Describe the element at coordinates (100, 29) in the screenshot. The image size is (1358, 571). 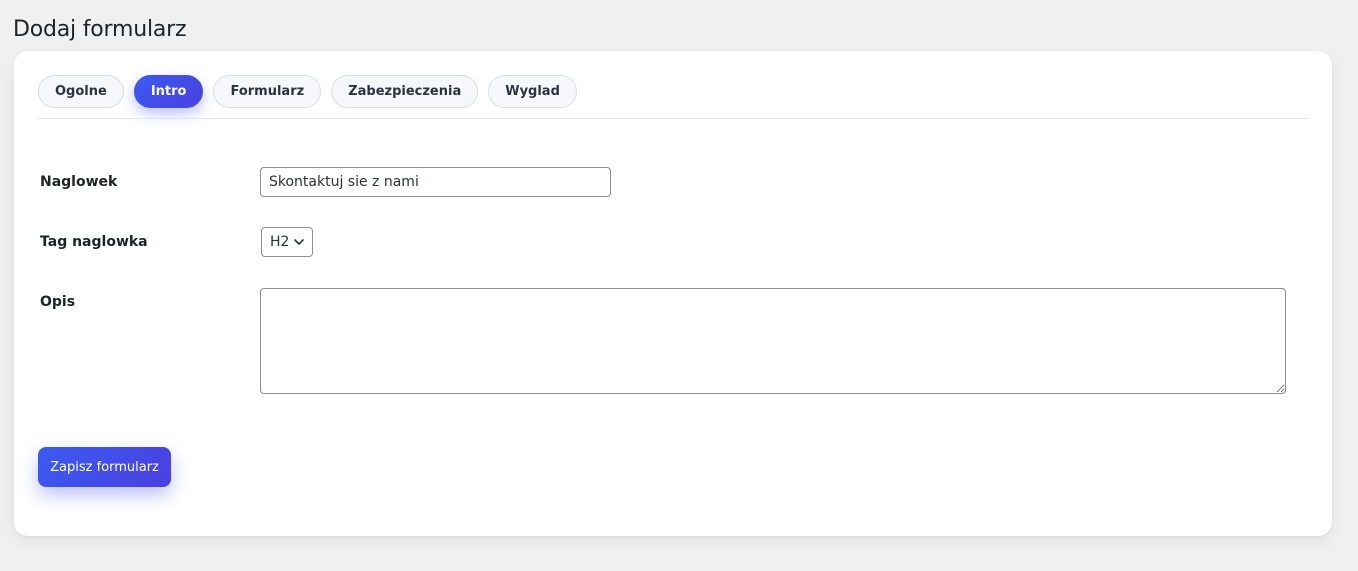
I see `page-title: Dodaj formularz` at that location.